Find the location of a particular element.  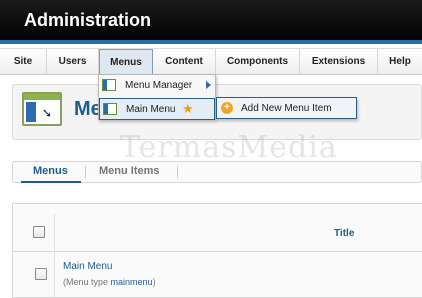

menus-icon: ➘ is located at coordinates (42, 109).